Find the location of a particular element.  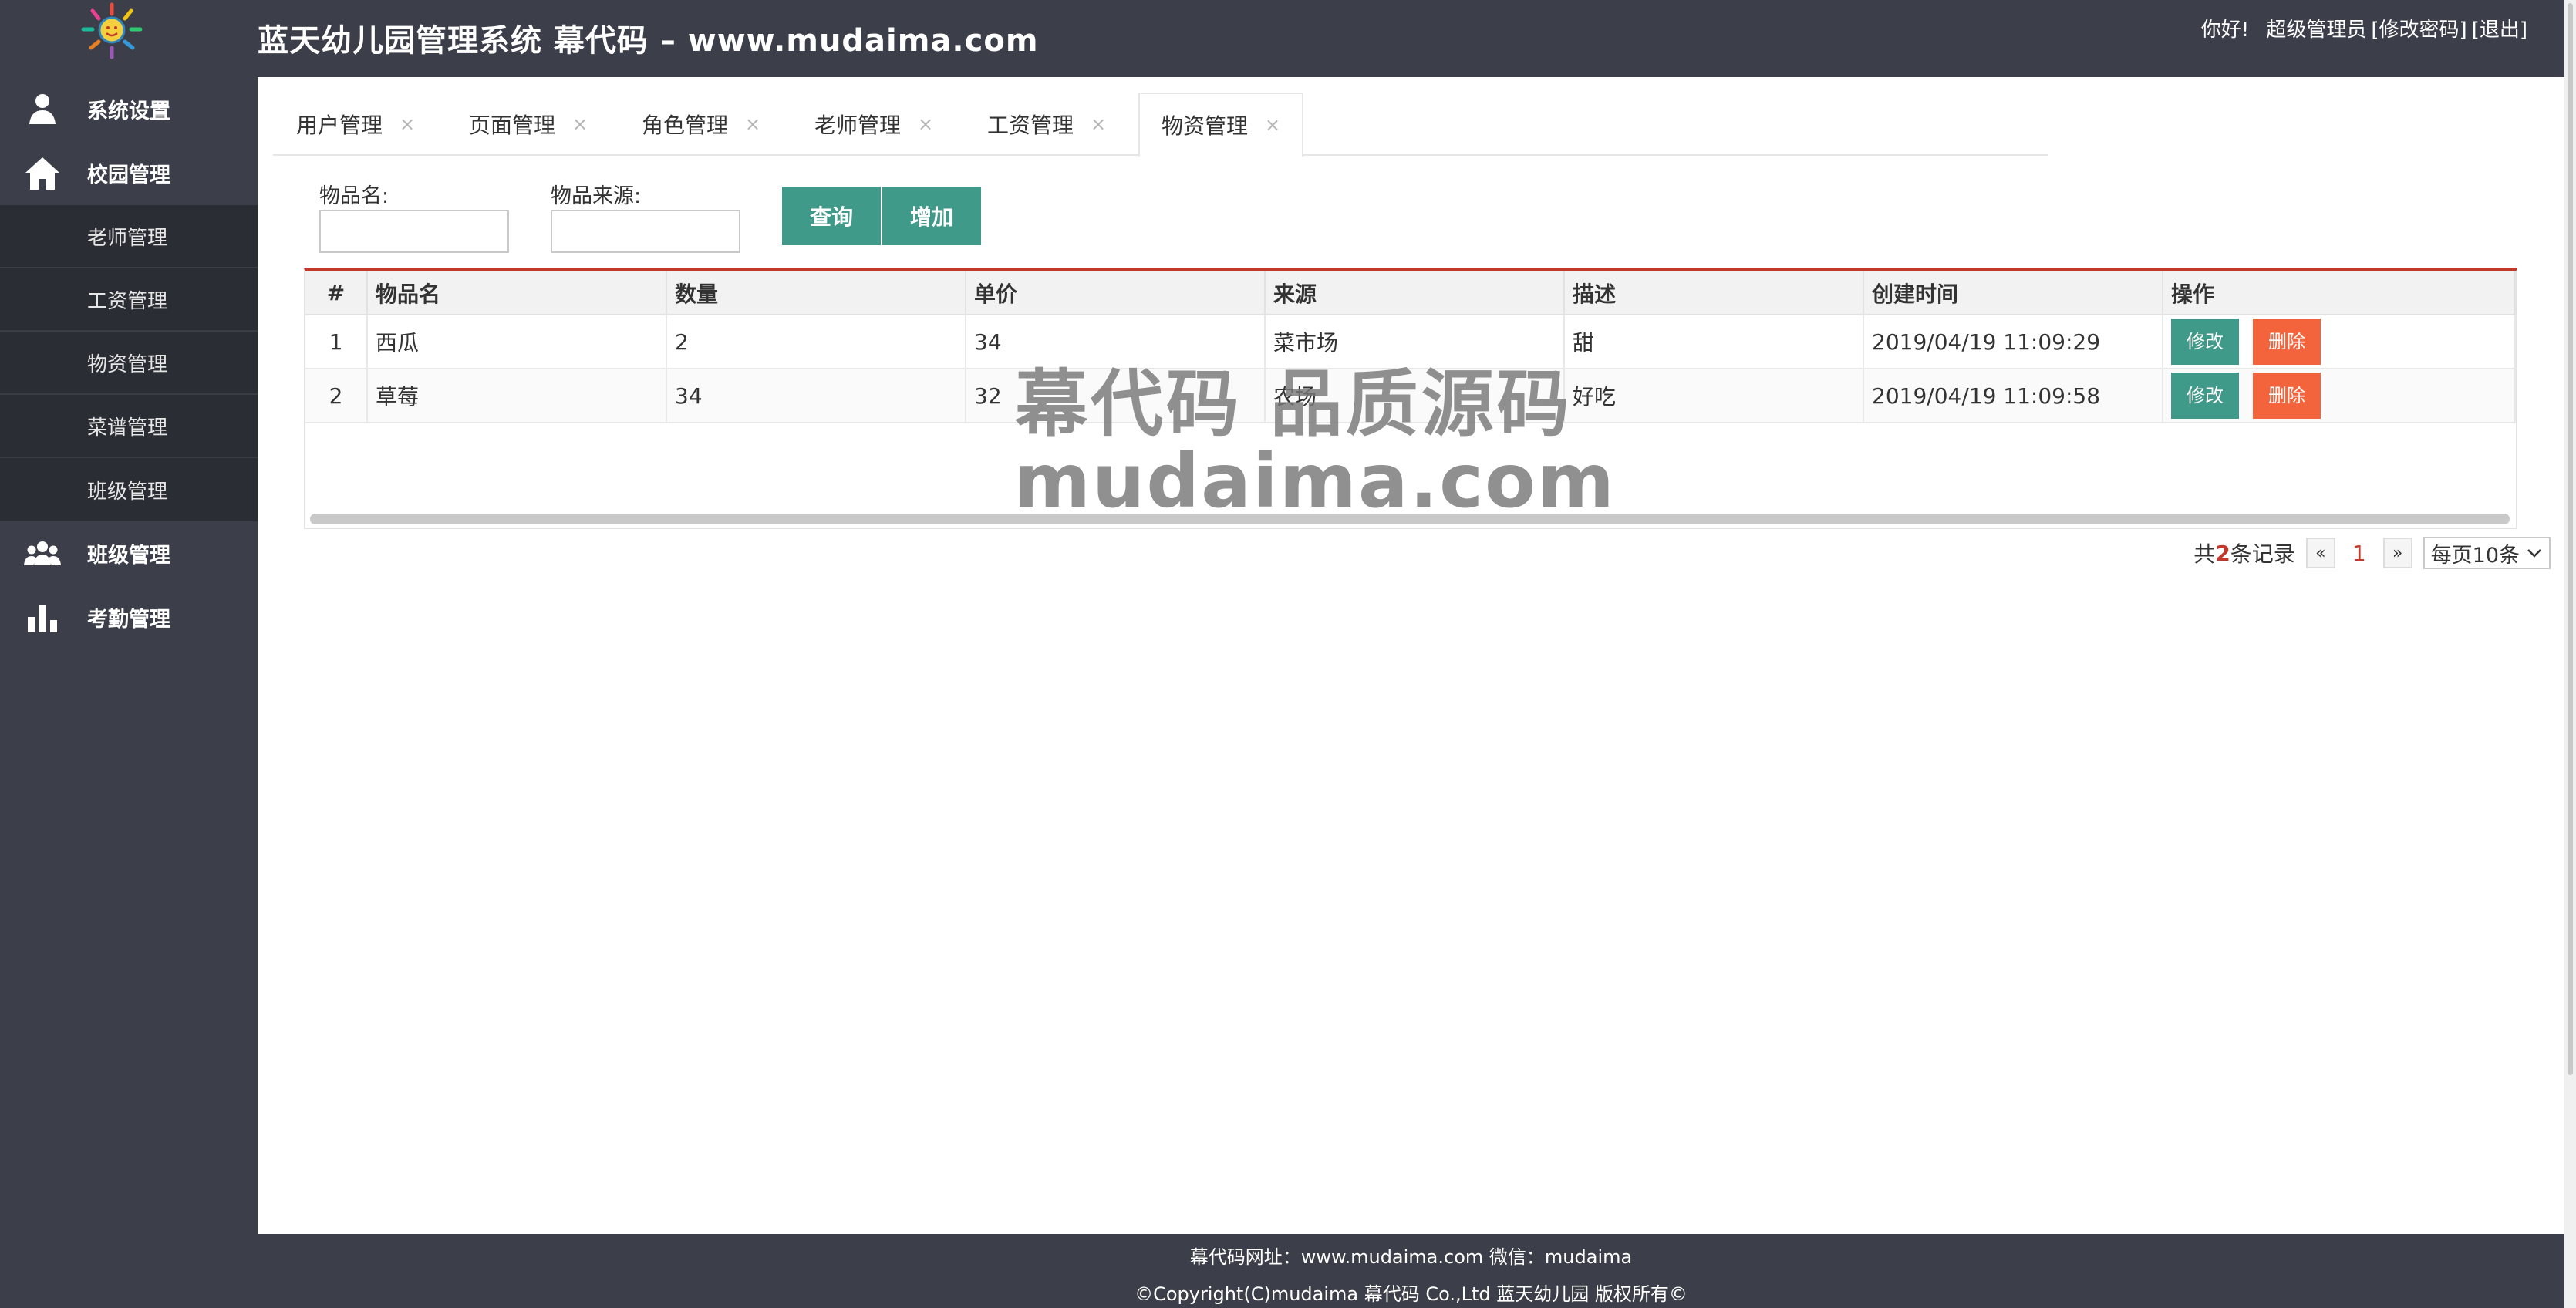

tab-salary-management: 工资管理 × is located at coordinates (1046, 124).